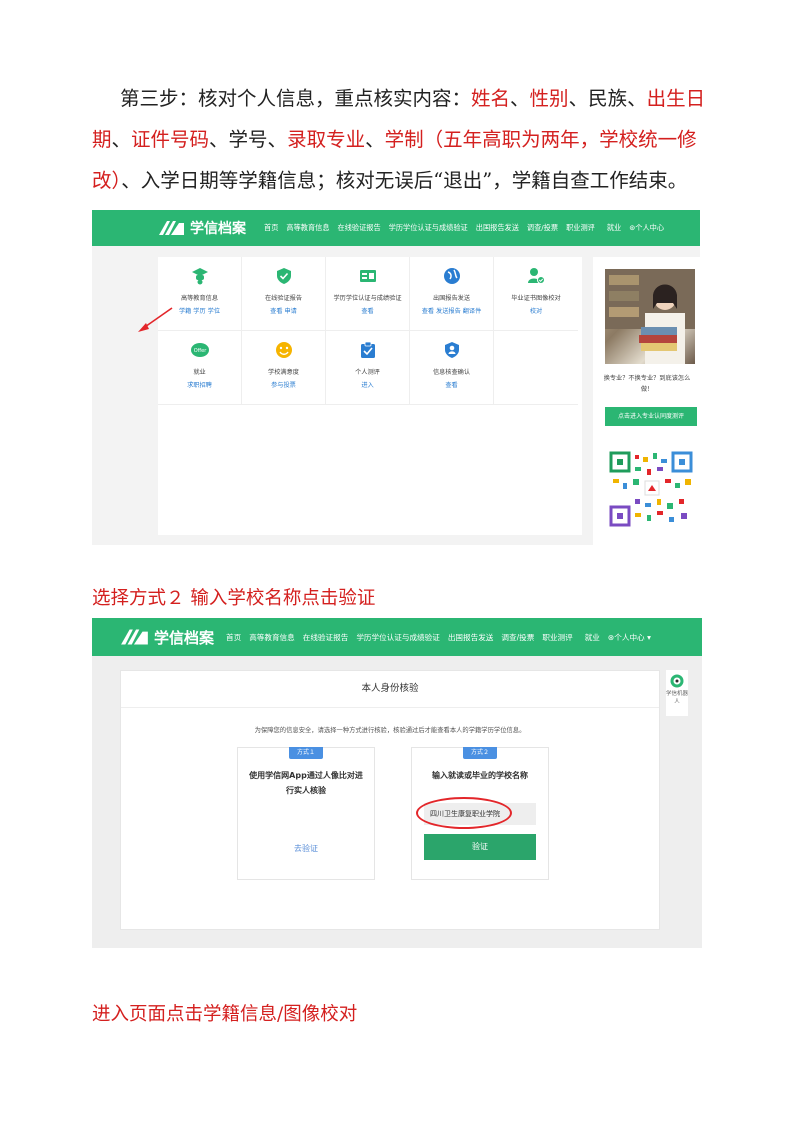  What do you see at coordinates (283, 298) in the screenshot?
I see `cell-title: 在线验证报告` at bounding box center [283, 298].